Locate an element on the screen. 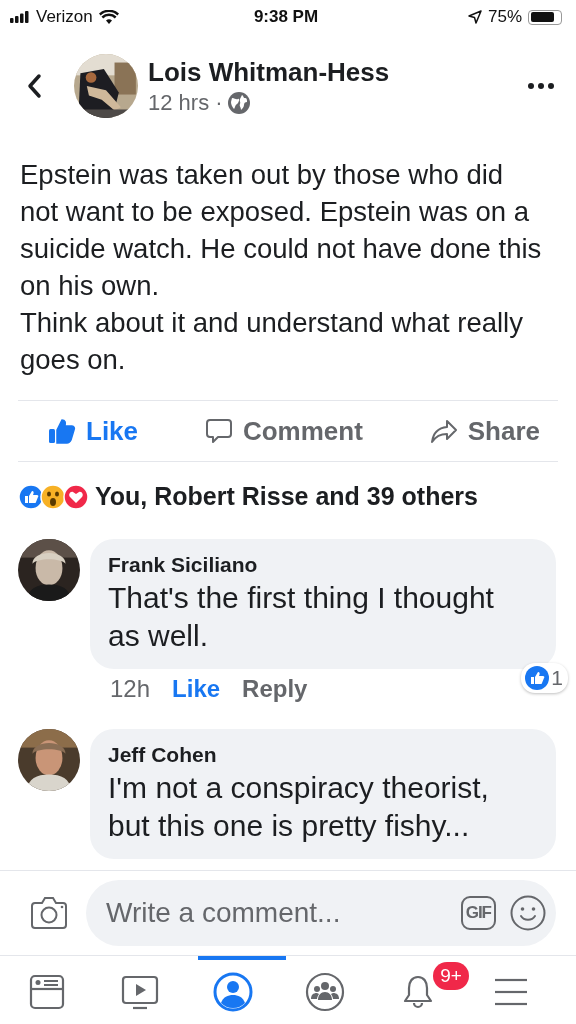  commenter-name: Frank Siciliano is located at coordinates (323, 565).